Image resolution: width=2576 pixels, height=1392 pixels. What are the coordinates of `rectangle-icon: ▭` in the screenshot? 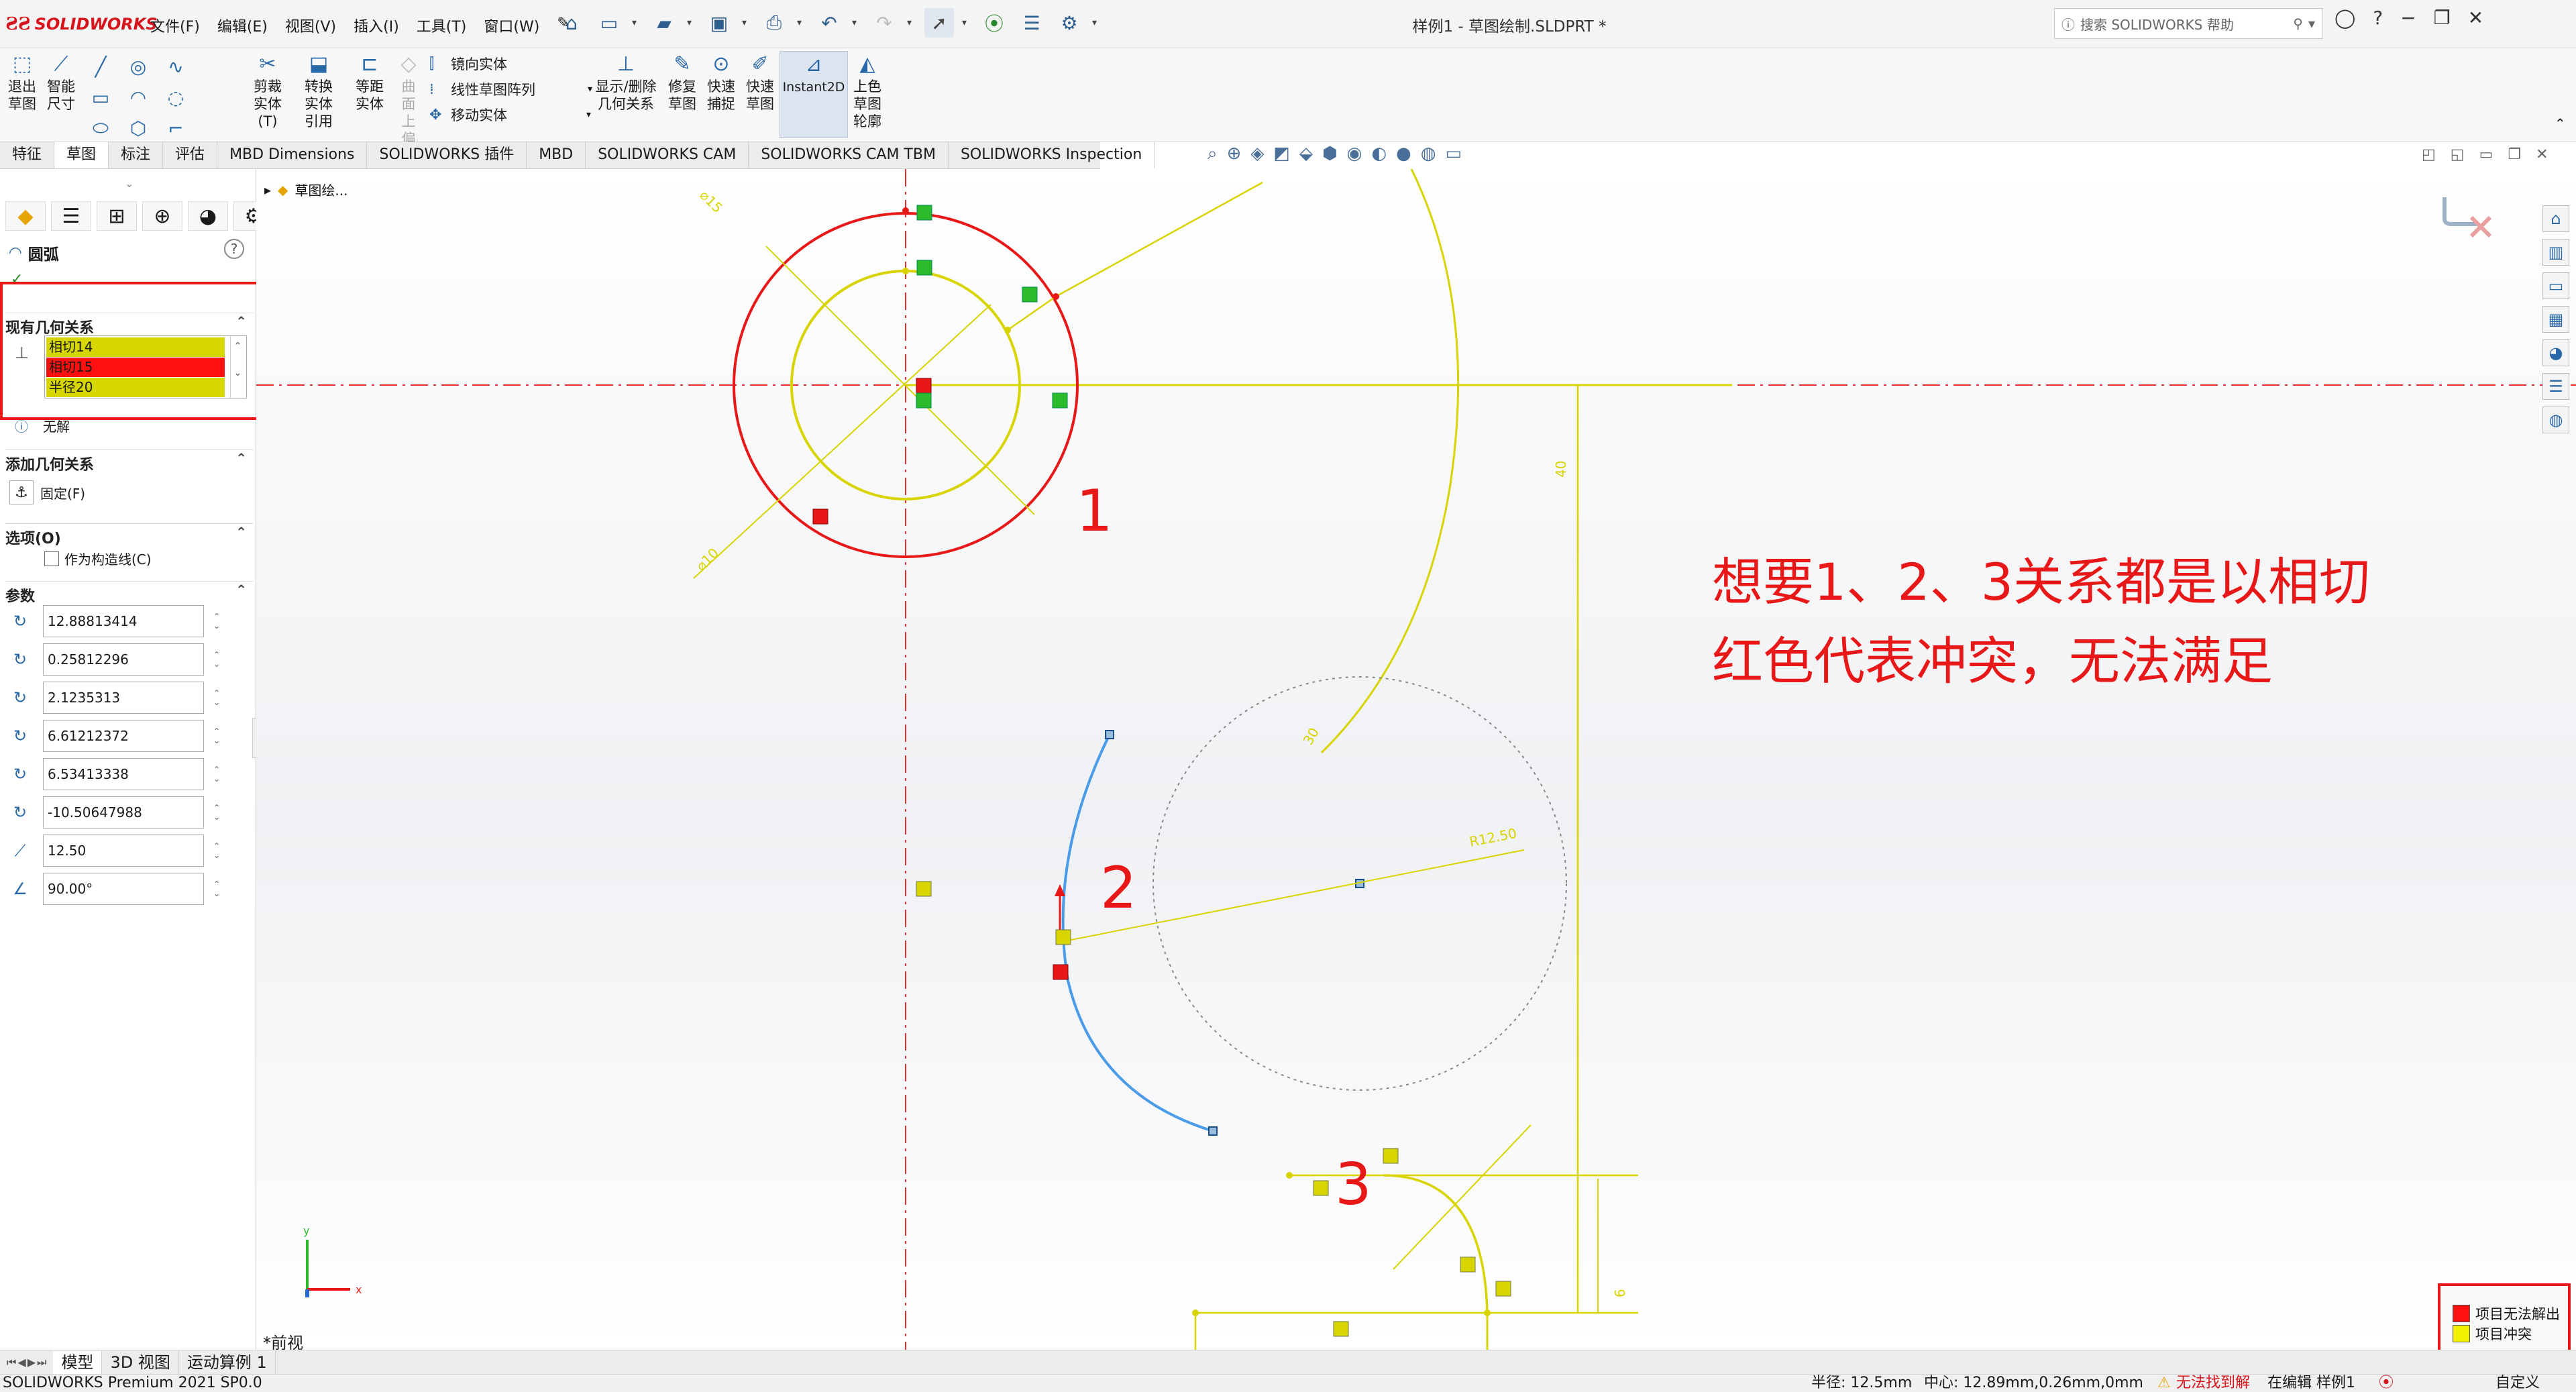 It's located at (100, 97).